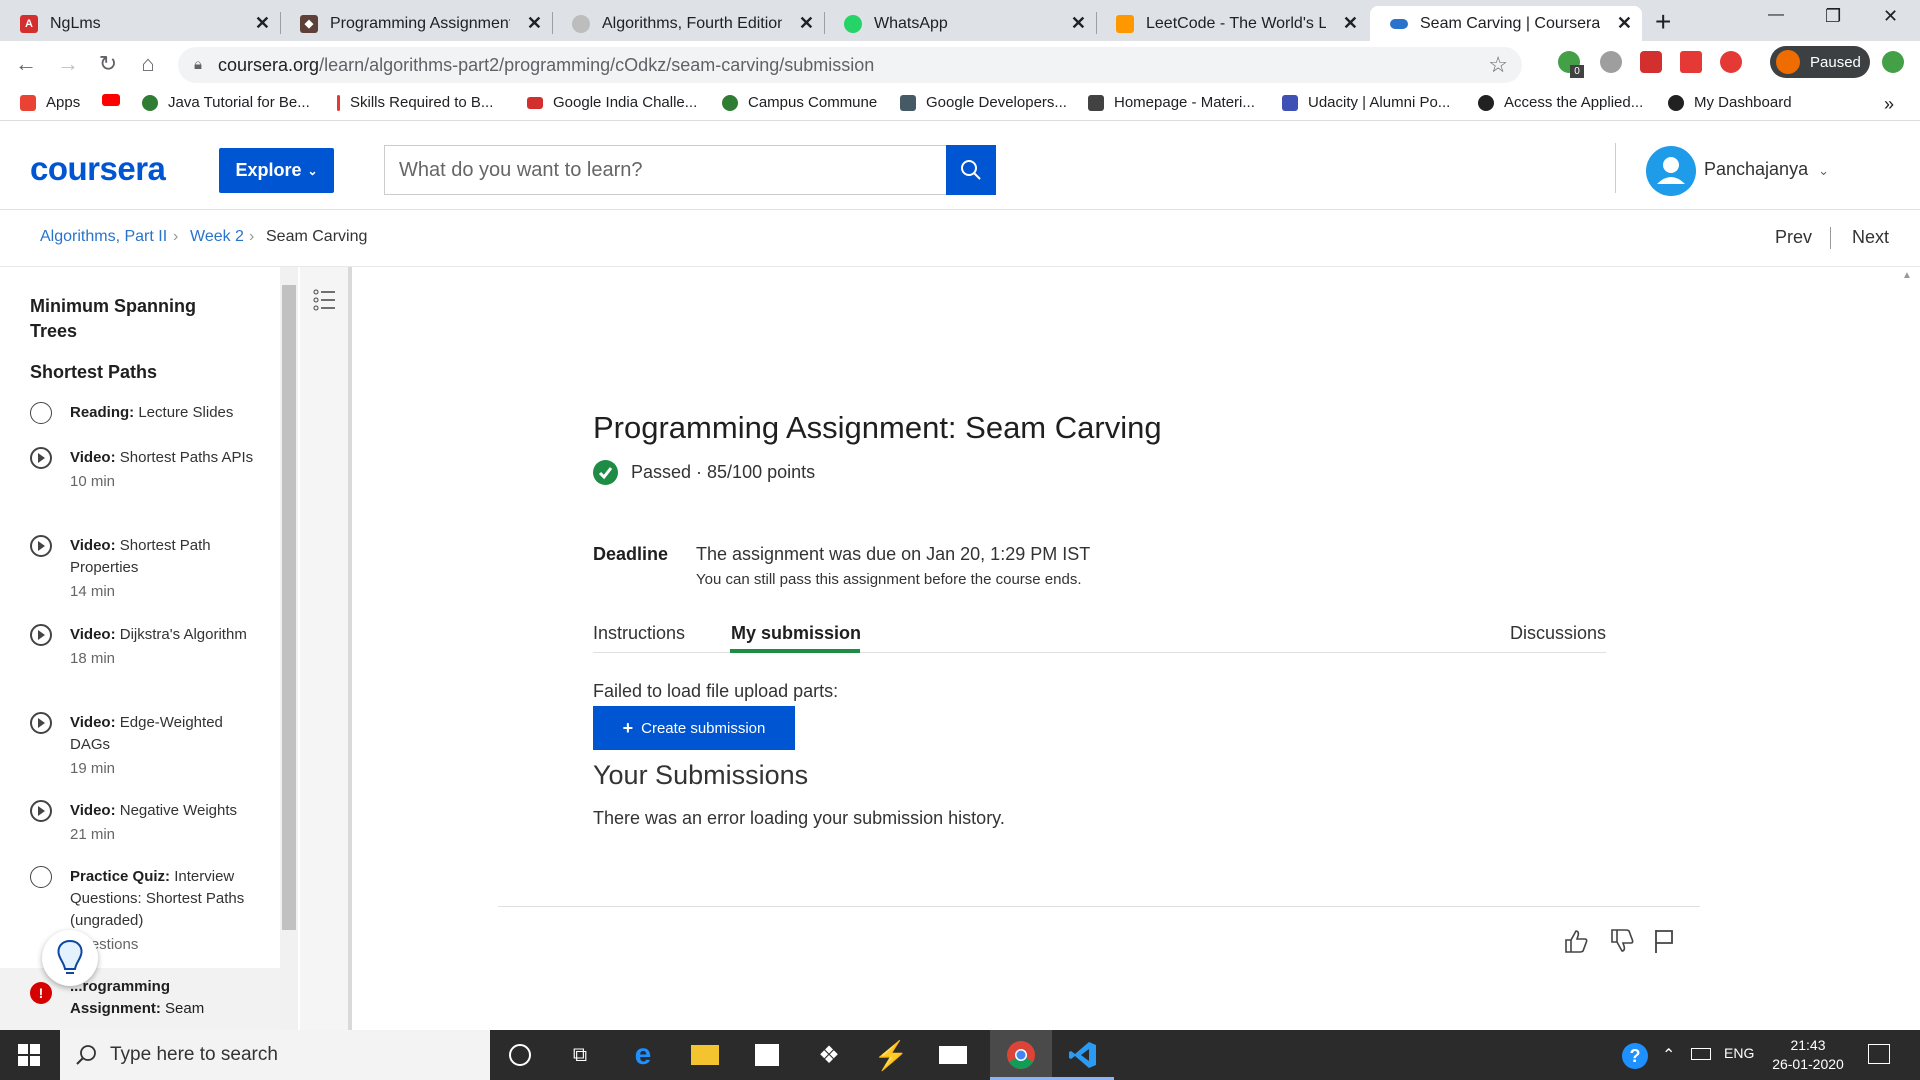  Describe the element at coordinates (953, 1055) in the screenshot. I see `mail-icon` at that location.